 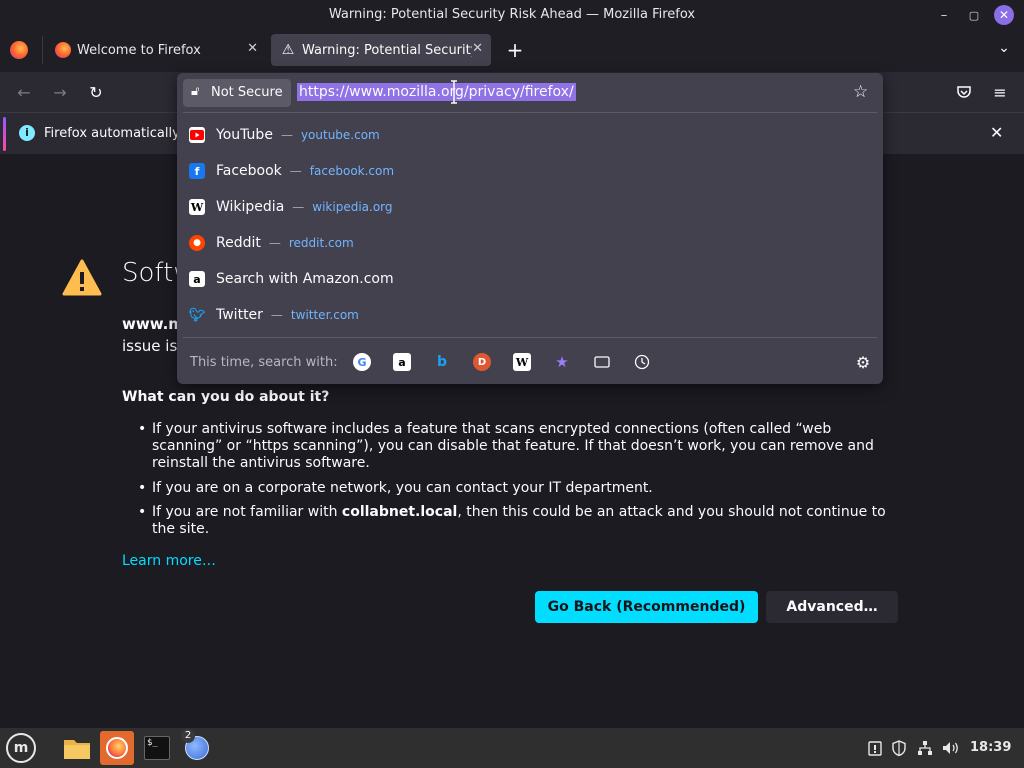 What do you see at coordinates (19, 50) in the screenshot?
I see `firefox-view-icon` at bounding box center [19, 50].